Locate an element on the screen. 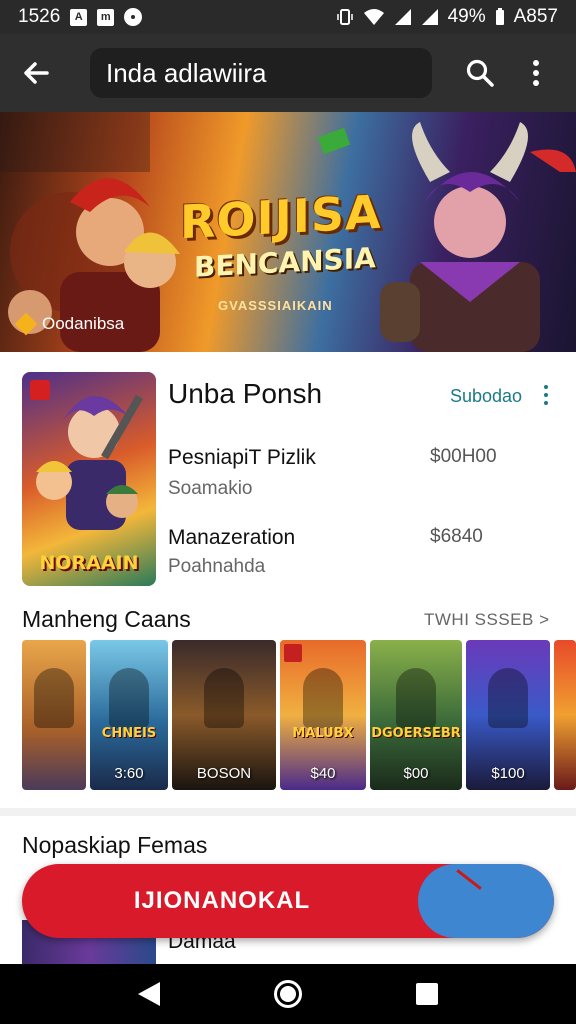 The image size is (576, 1024). search-icon is located at coordinates (480, 73).